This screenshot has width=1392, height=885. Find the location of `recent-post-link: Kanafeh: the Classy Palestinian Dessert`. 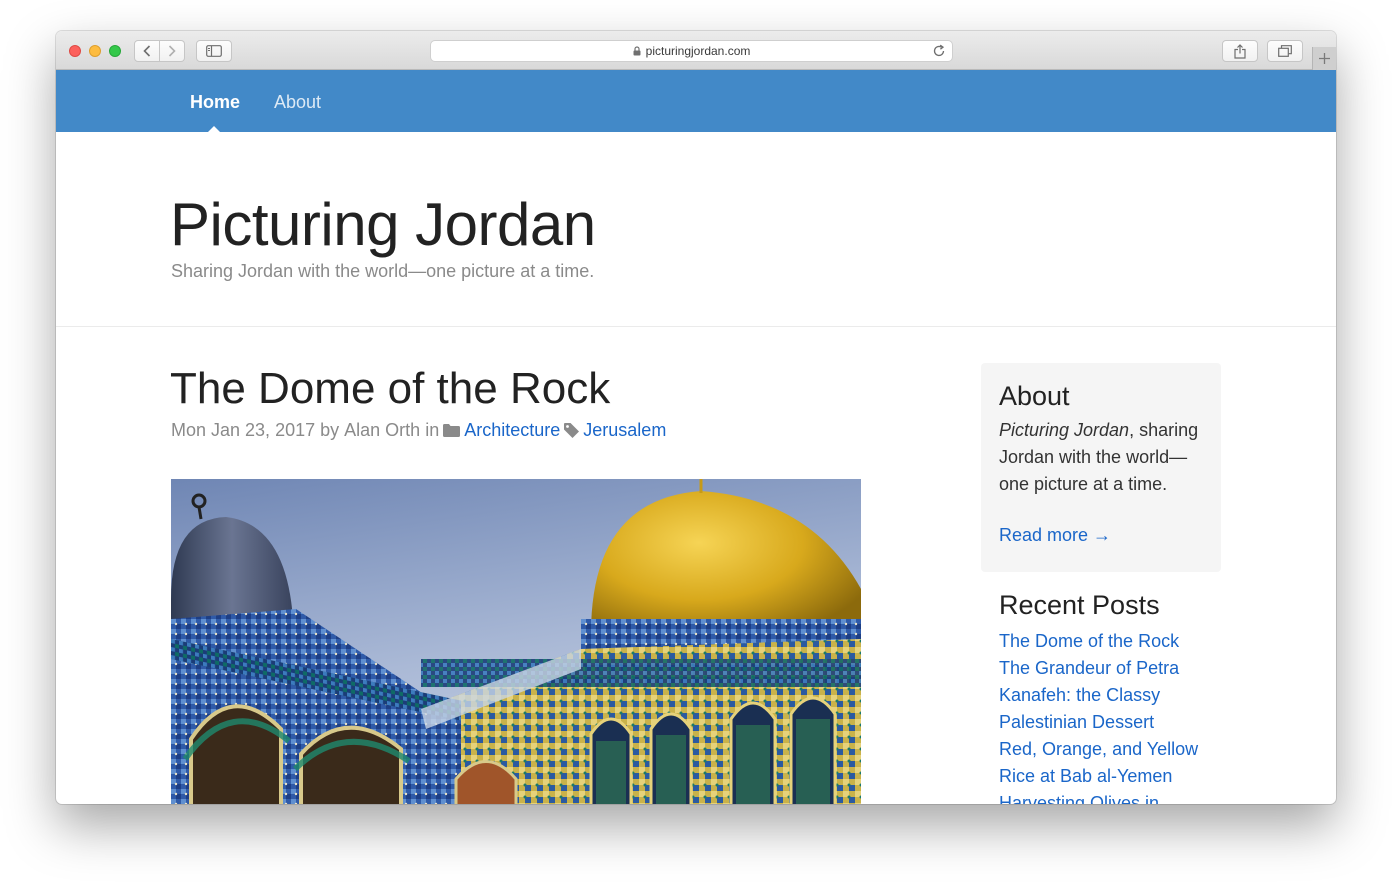

recent-post-link: Kanafeh: the Classy Palestinian Dessert is located at coordinates (1114, 709).